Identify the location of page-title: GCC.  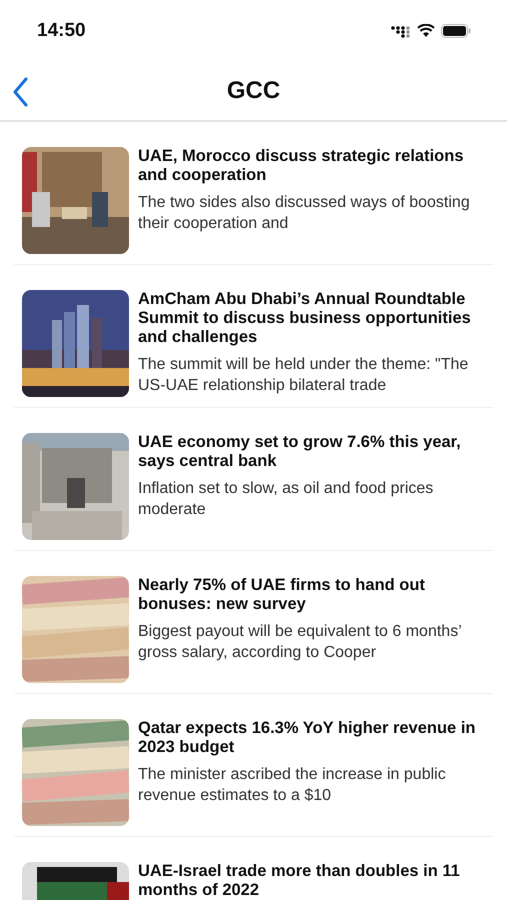
(253, 91).